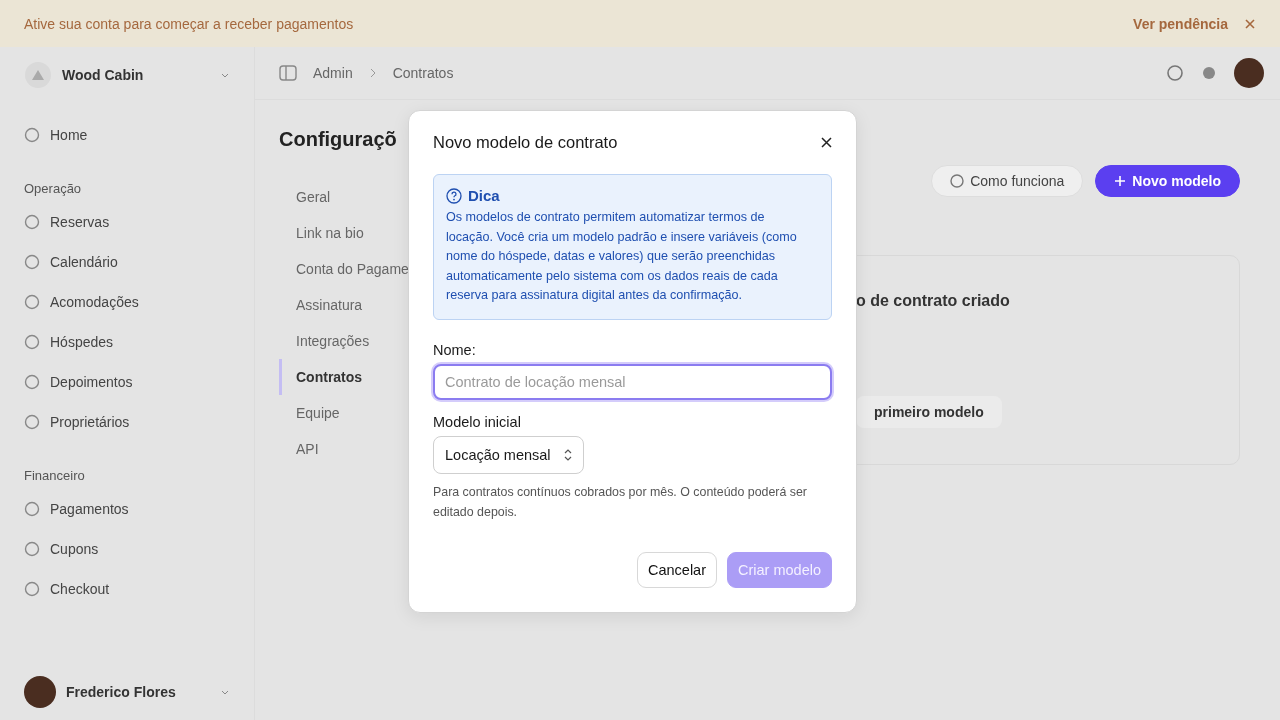 This screenshot has height=720, width=1280. I want to click on settings-nav-item: Link na bio, so click(344, 233).